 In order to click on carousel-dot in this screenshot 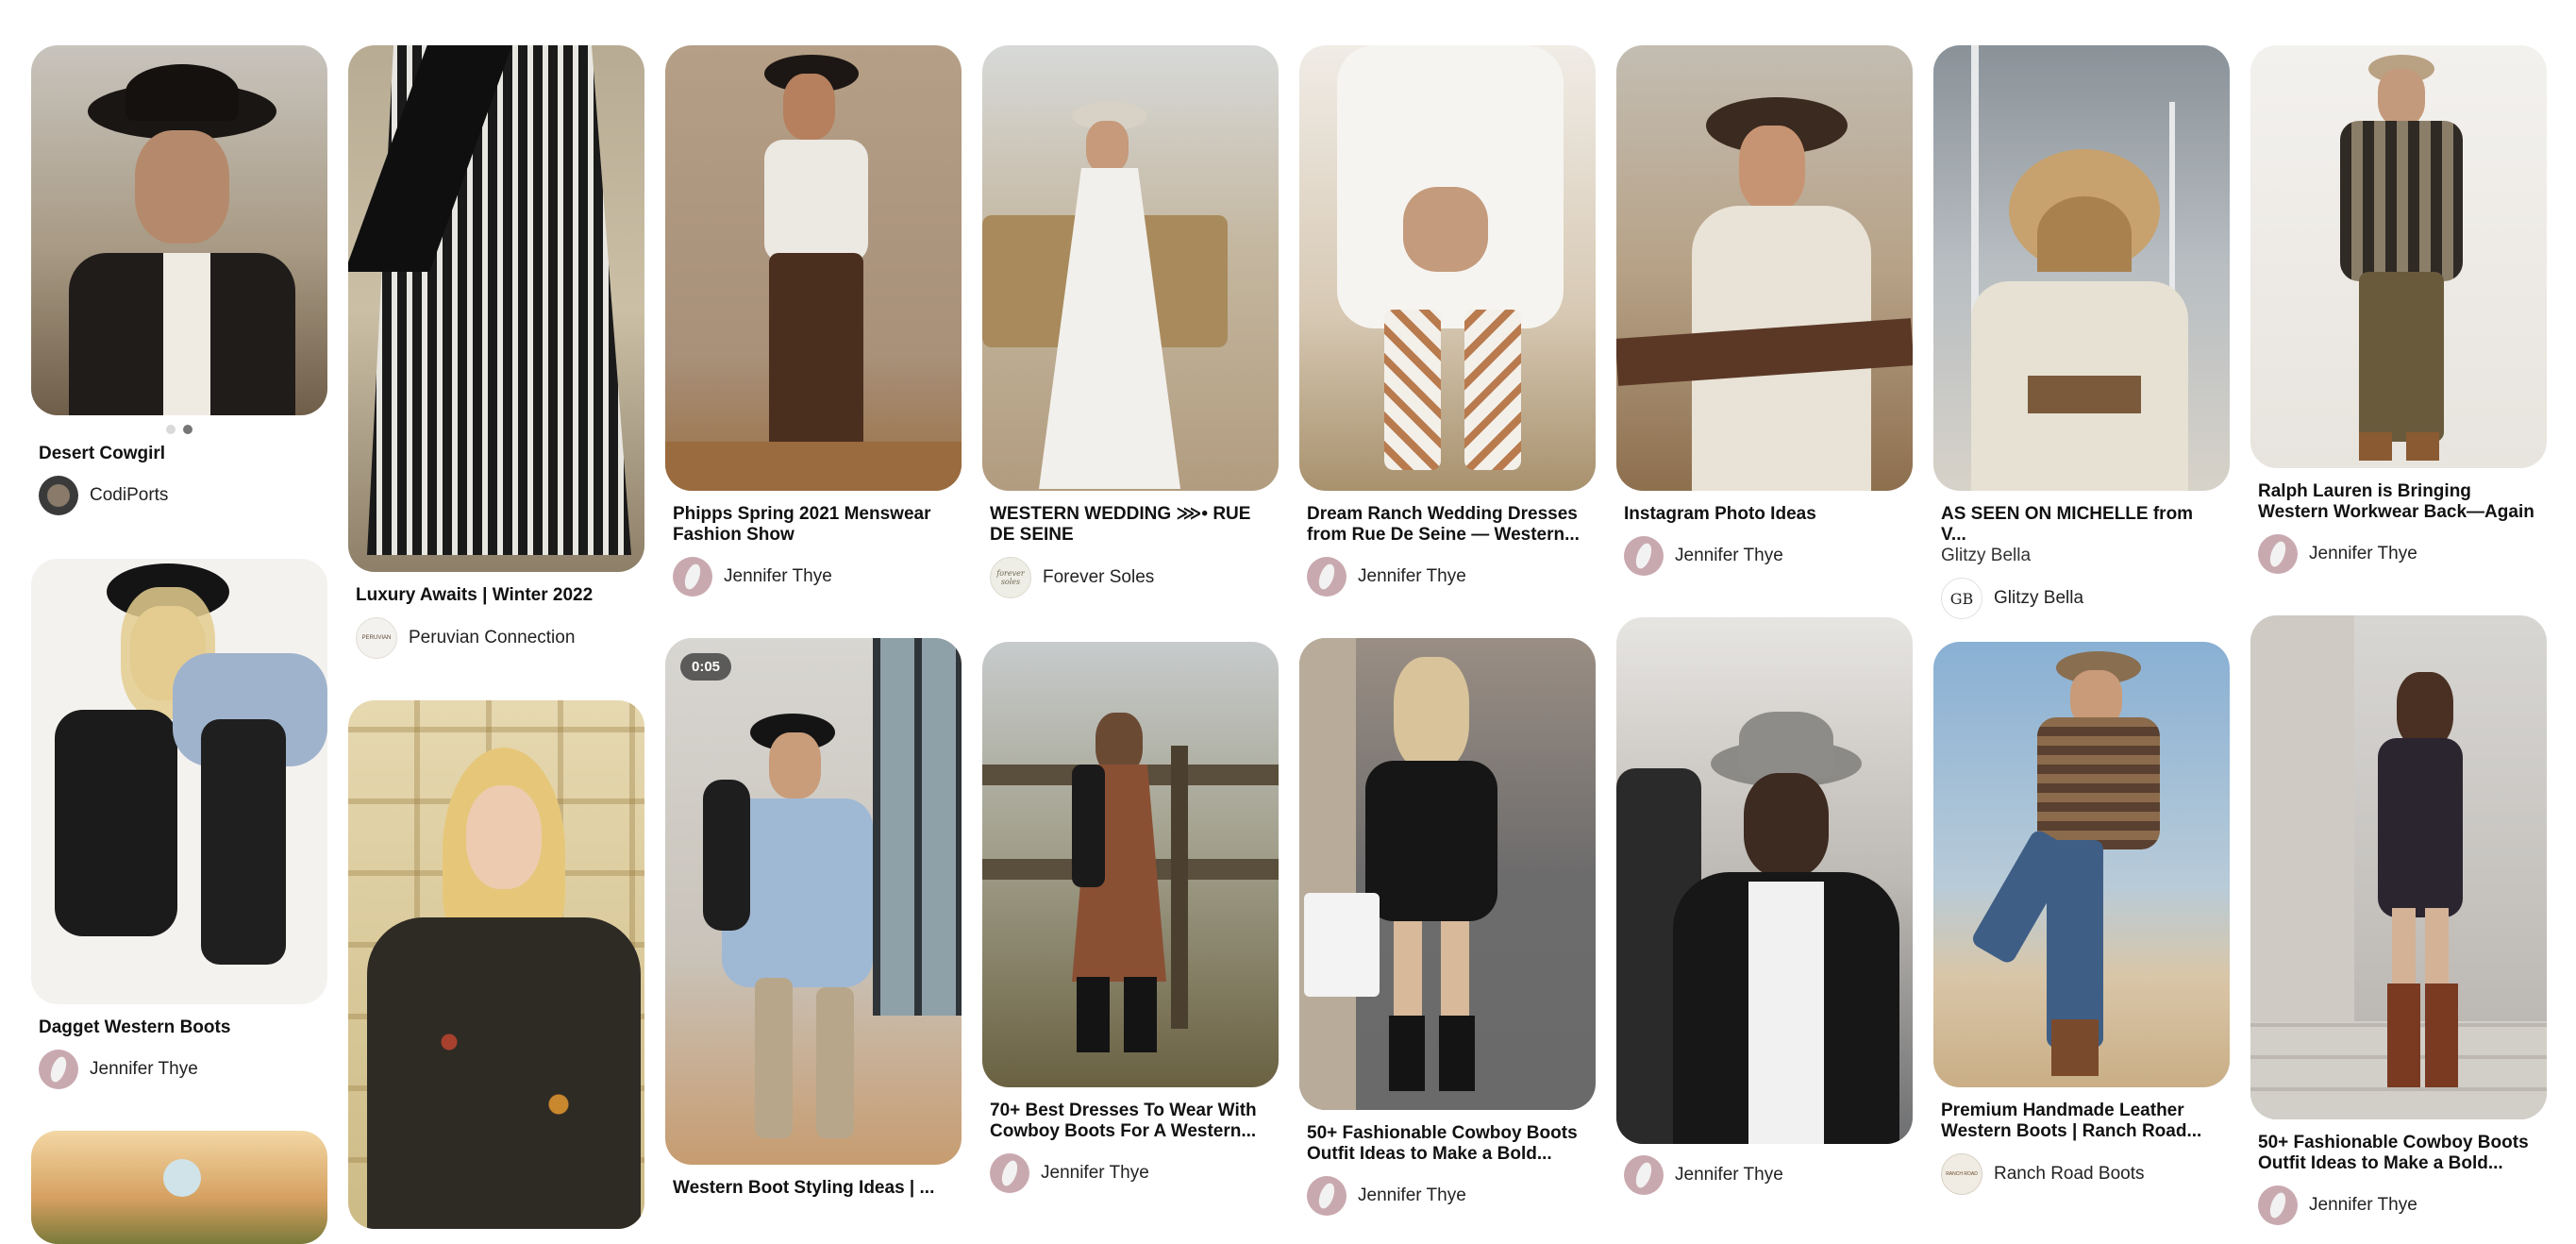, I will do `click(171, 429)`.